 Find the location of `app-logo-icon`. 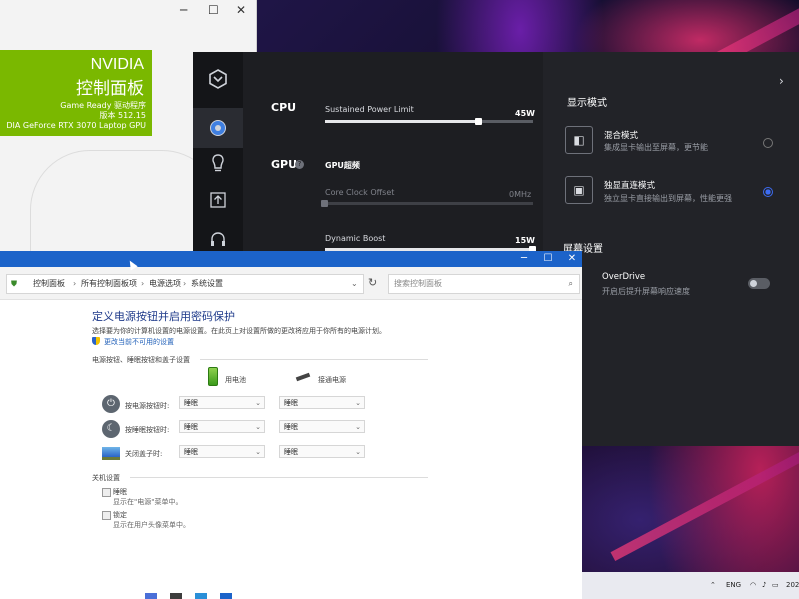

app-logo-icon is located at coordinates (218, 79).